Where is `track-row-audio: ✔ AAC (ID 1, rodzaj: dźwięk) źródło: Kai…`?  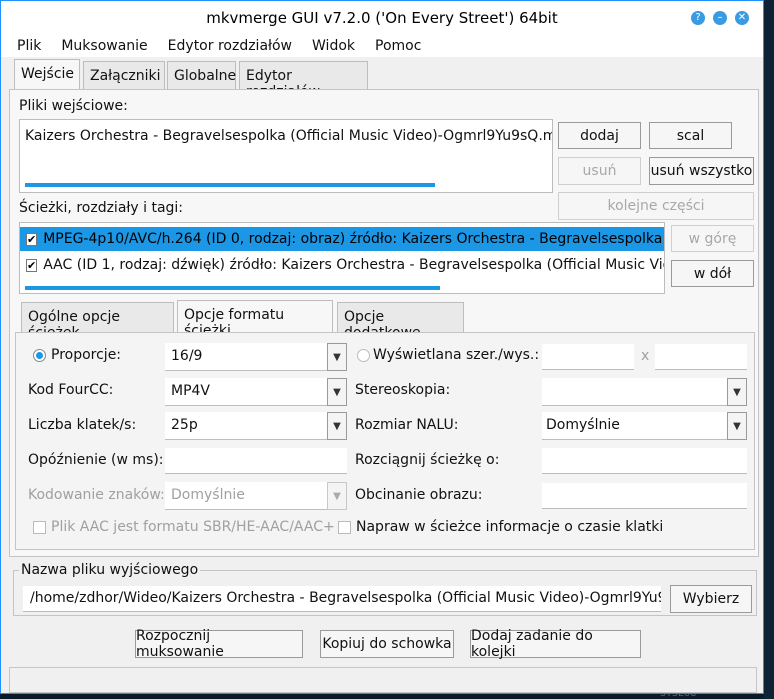 track-row-audio: ✔ AAC (ID 1, rodzaj: dźwięk) źródło: Kai… is located at coordinates (342, 265).